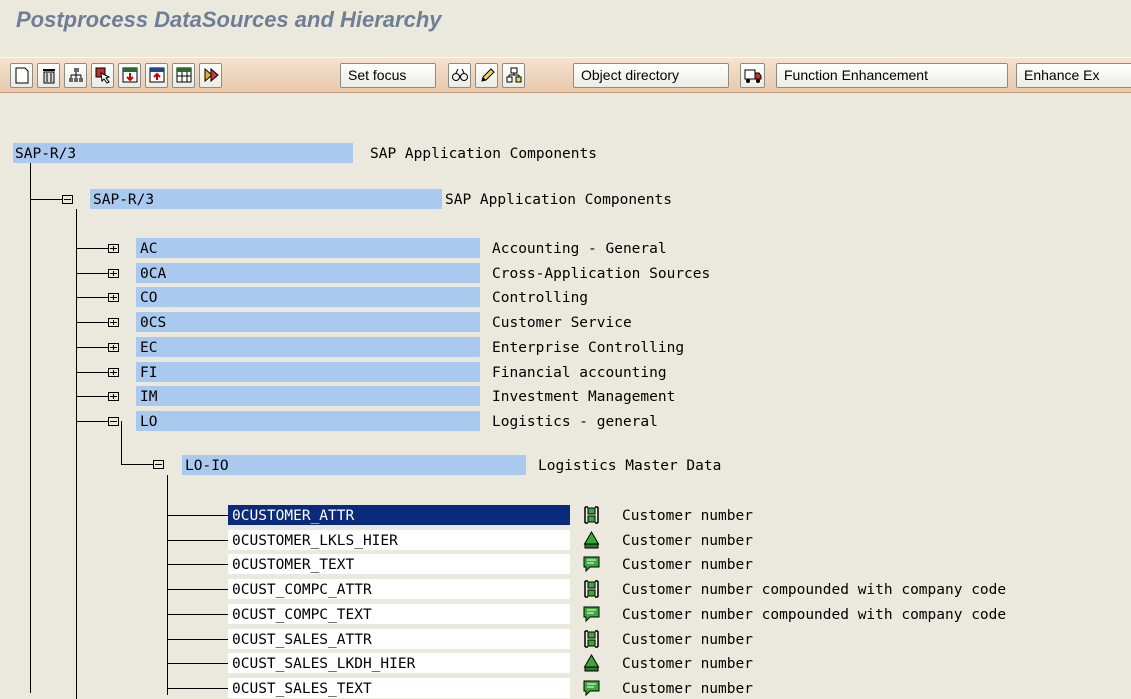 The width and height of the screenshot is (1131, 699). Describe the element at coordinates (149, 348) in the screenshot. I see `tree-node-id: EC` at that location.